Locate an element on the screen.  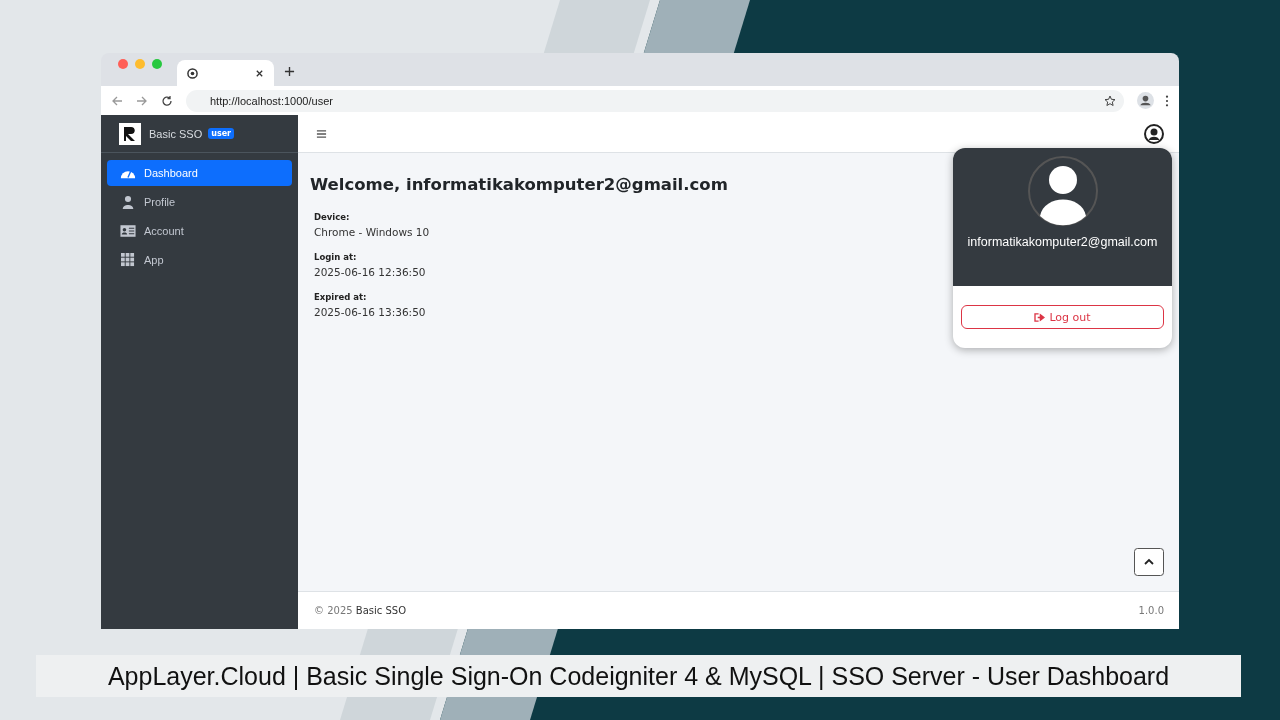
close-icon is located at coordinates (259, 73).